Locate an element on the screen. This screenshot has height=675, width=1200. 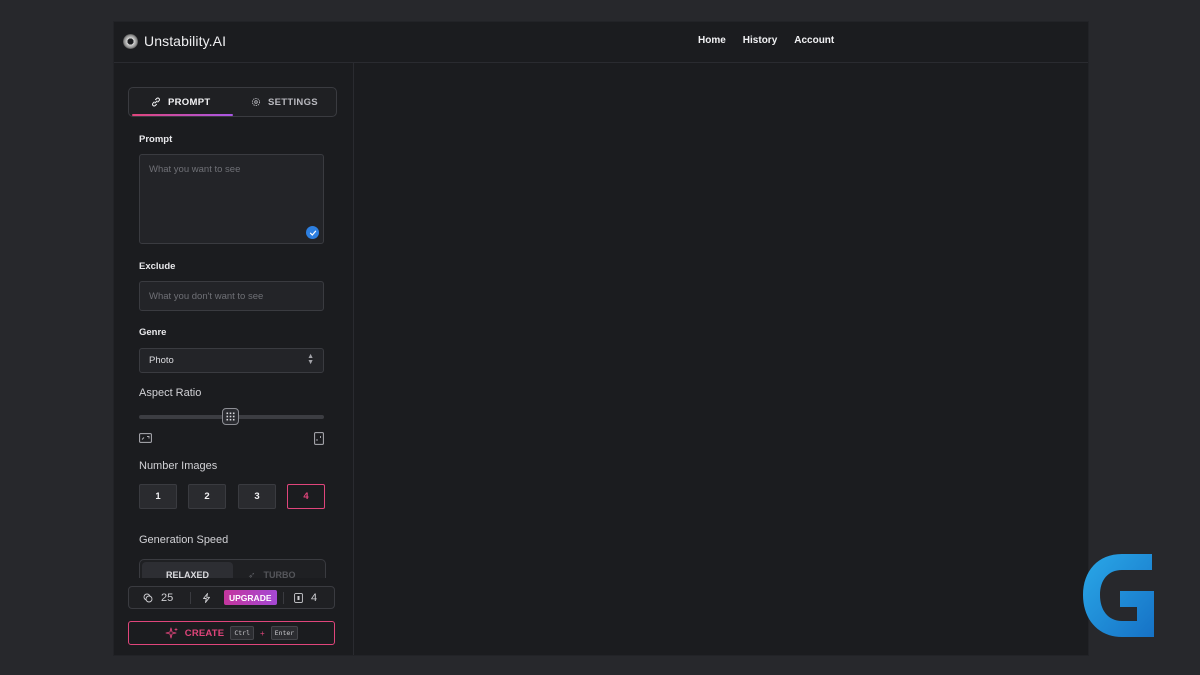
main-nav: Home History Account is located at coordinates (766, 40).